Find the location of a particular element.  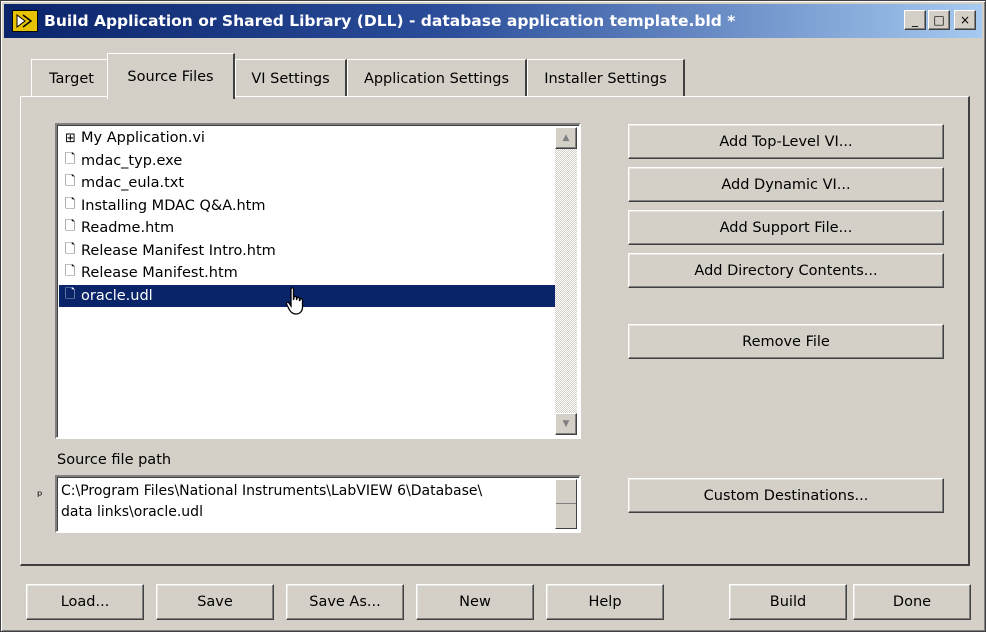

button-label: New is located at coordinates (475, 602).